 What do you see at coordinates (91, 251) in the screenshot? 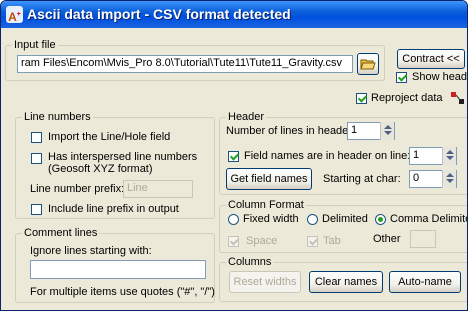
I see `ignore-lines-label: Ignore lines starting with:` at bounding box center [91, 251].